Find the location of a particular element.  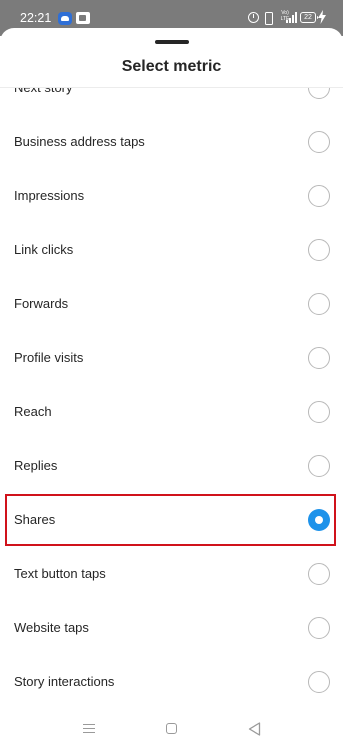

teams-icon is located at coordinates (83, 18).